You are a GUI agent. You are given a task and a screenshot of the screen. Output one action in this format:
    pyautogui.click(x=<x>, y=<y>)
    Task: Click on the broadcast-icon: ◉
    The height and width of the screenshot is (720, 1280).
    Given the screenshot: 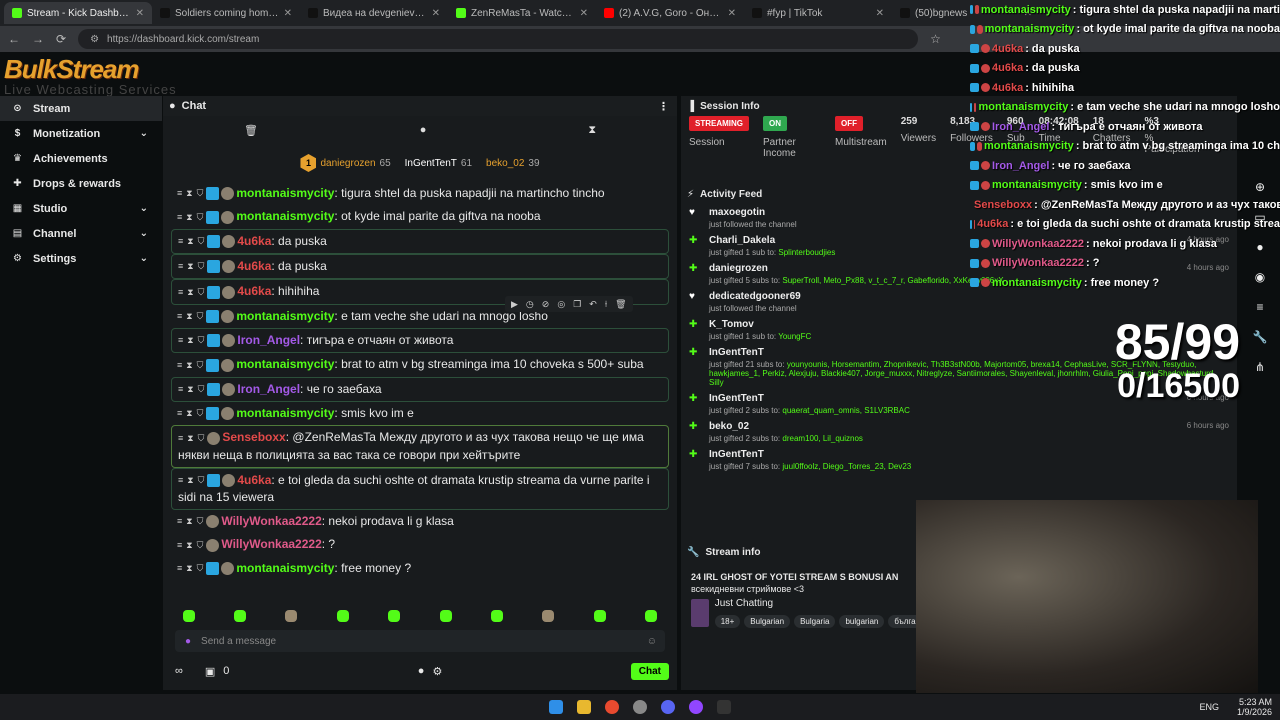 What is the action you would take?
    pyautogui.click(x=1260, y=277)
    